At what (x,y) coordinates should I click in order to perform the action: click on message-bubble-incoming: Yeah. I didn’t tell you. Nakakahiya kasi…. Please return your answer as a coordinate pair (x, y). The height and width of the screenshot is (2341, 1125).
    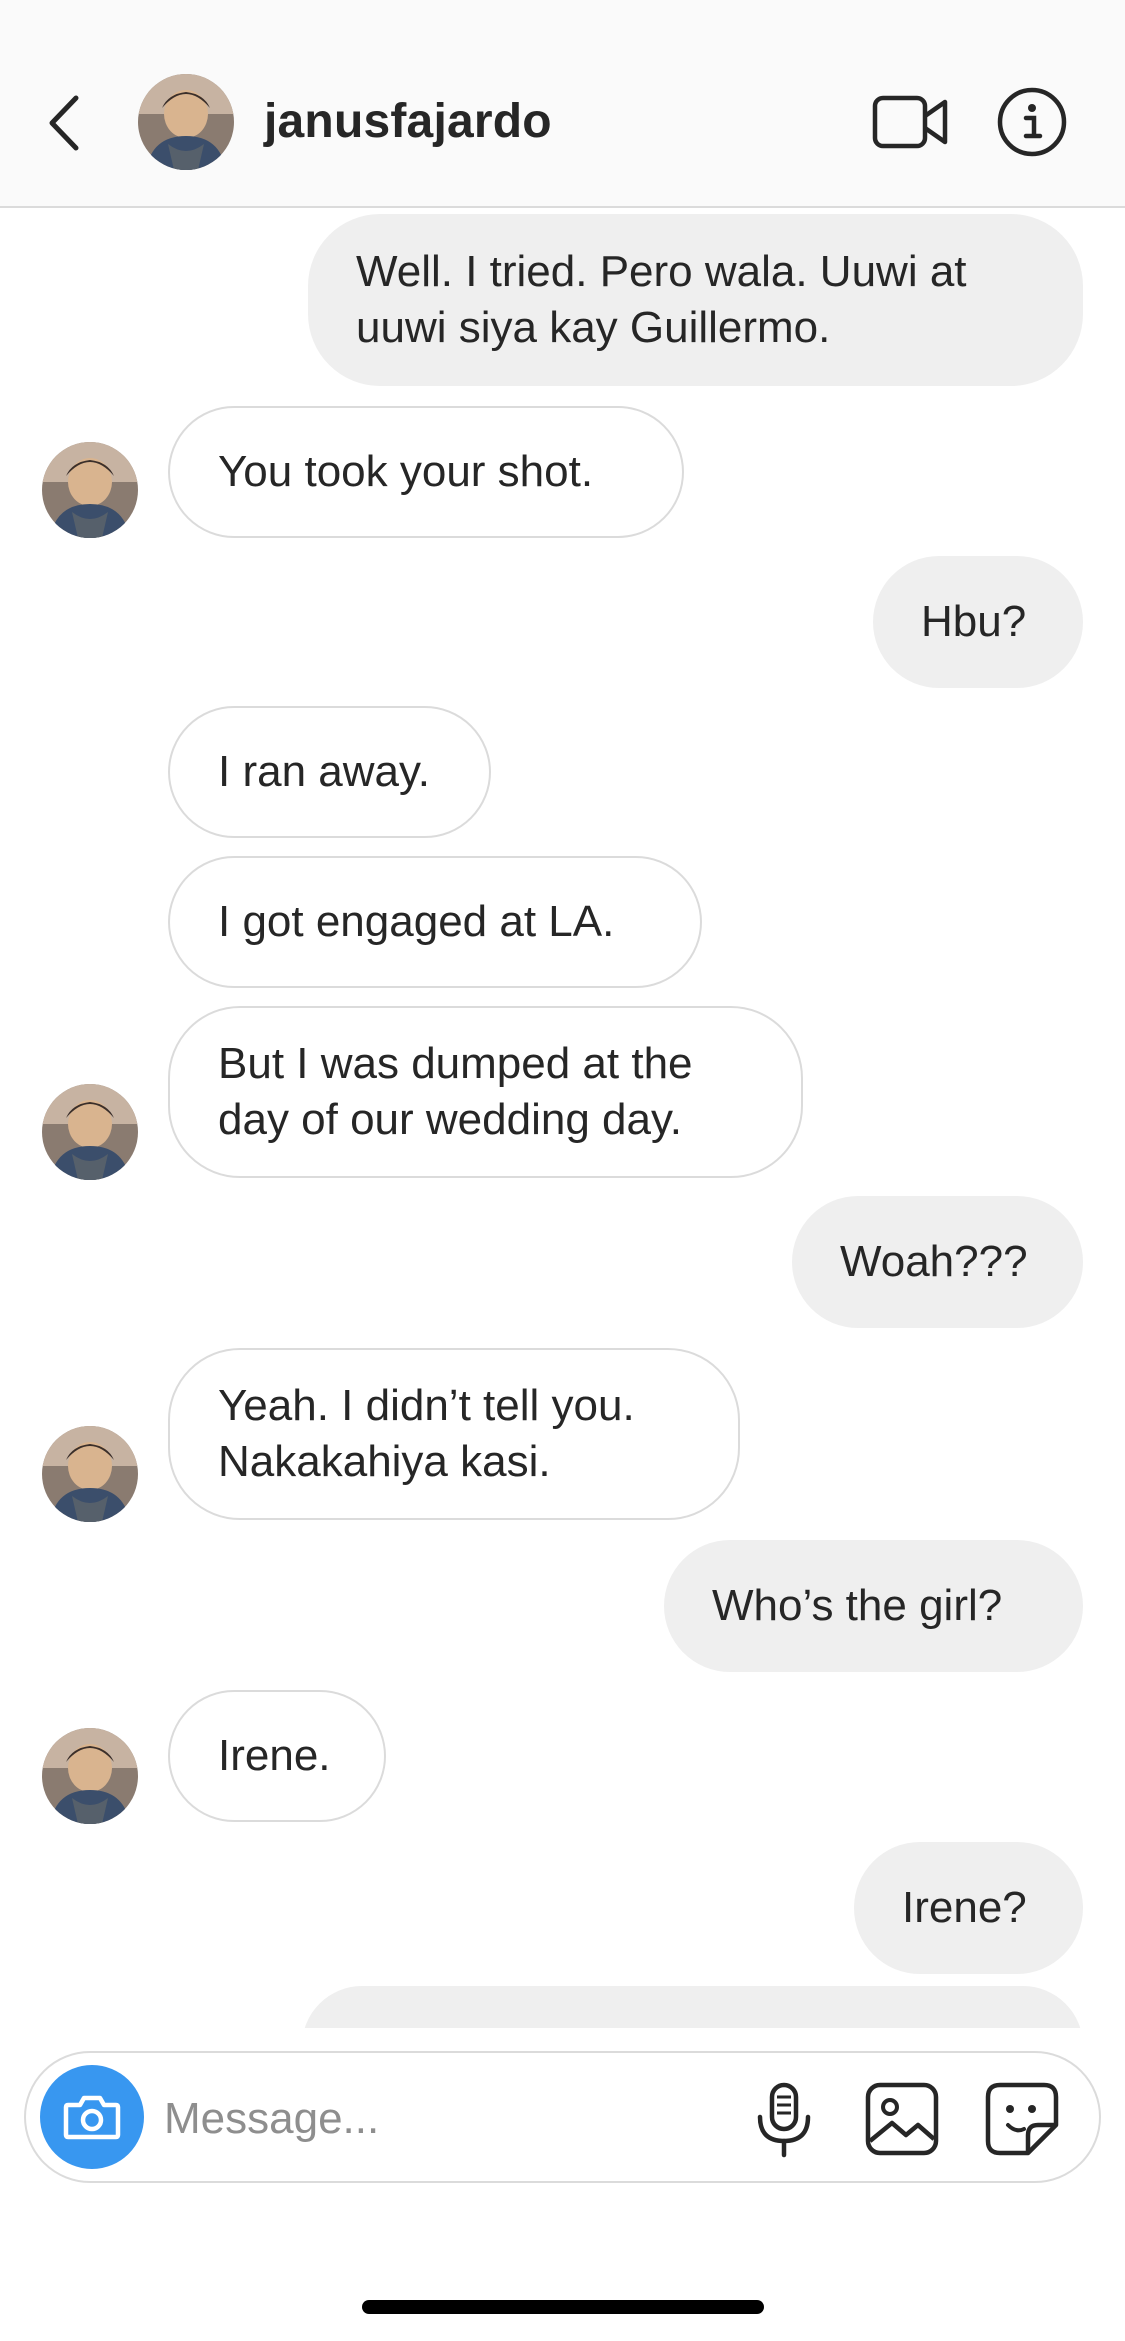
    Looking at the image, I should click on (454, 1434).